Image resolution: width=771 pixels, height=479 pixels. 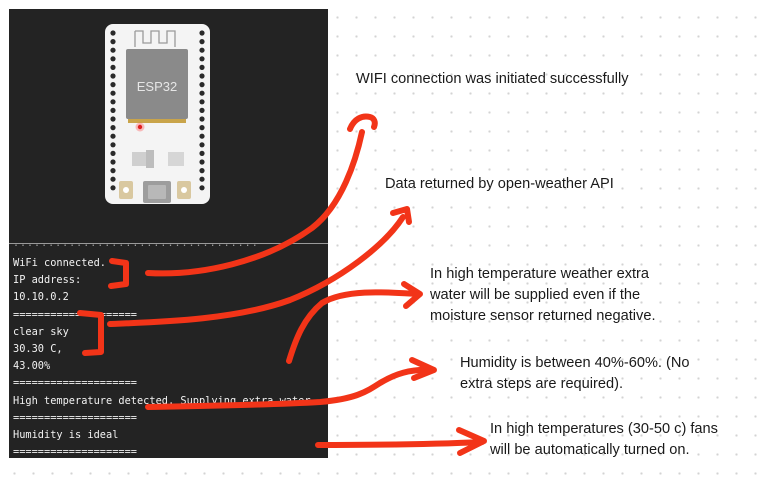 What do you see at coordinates (289, 388) in the screenshot?
I see `arrow-humidity` at bounding box center [289, 388].